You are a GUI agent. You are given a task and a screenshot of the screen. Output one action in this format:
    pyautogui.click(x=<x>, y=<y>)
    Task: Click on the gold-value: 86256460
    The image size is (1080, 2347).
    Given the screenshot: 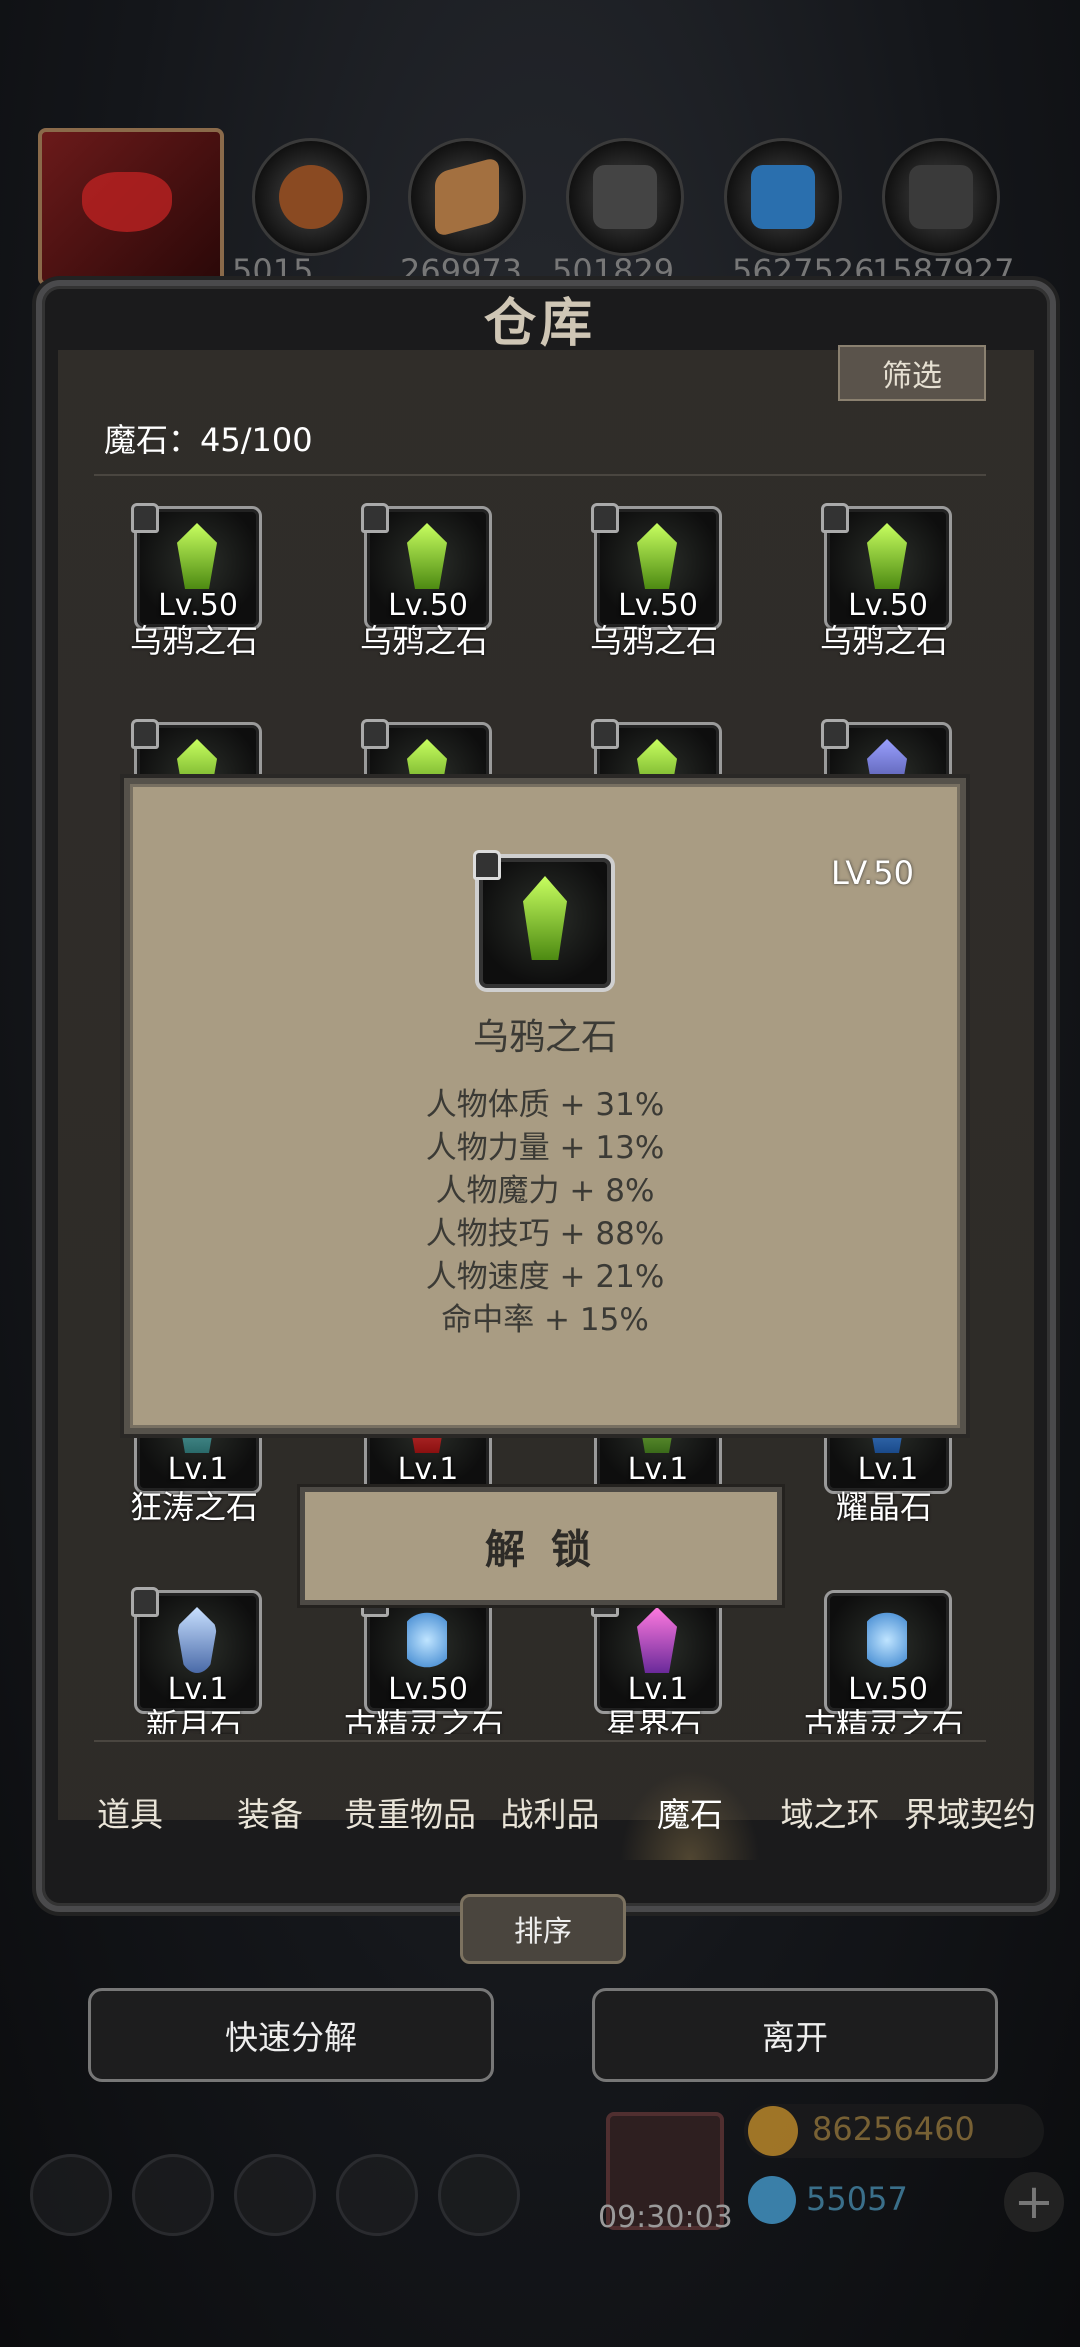 What is the action you would take?
    pyautogui.click(x=893, y=2129)
    